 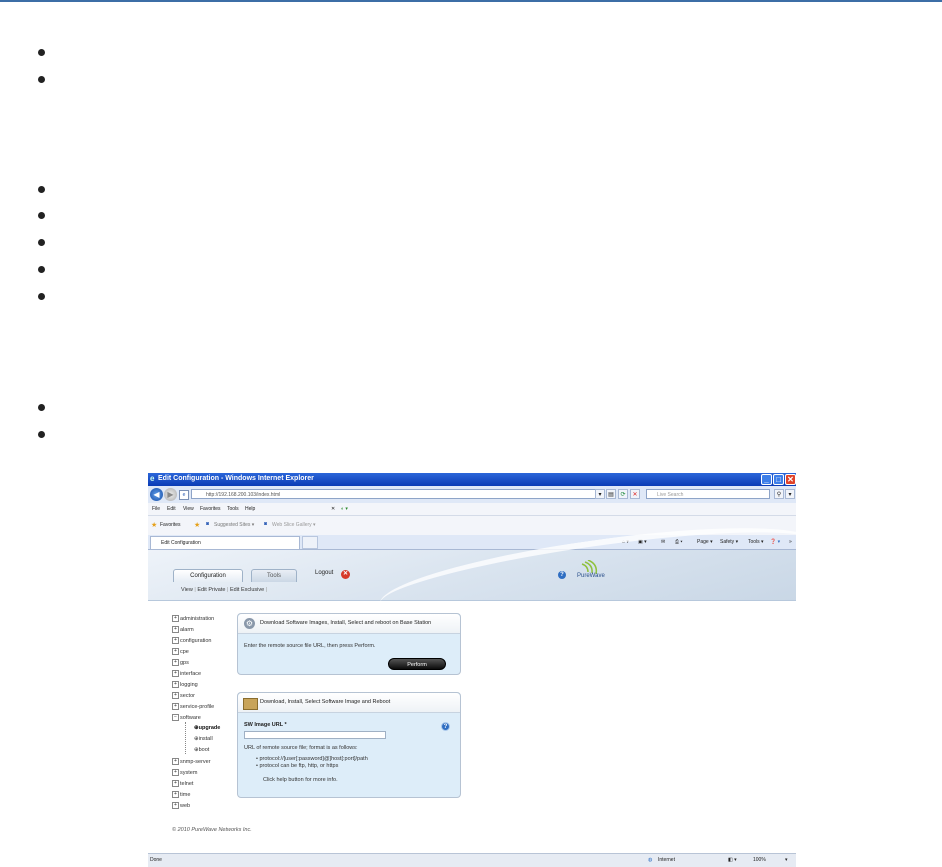 I want to click on status-bar: Done ◍ Internet ◧ ▾ 100% ▾, so click(x=472, y=860).